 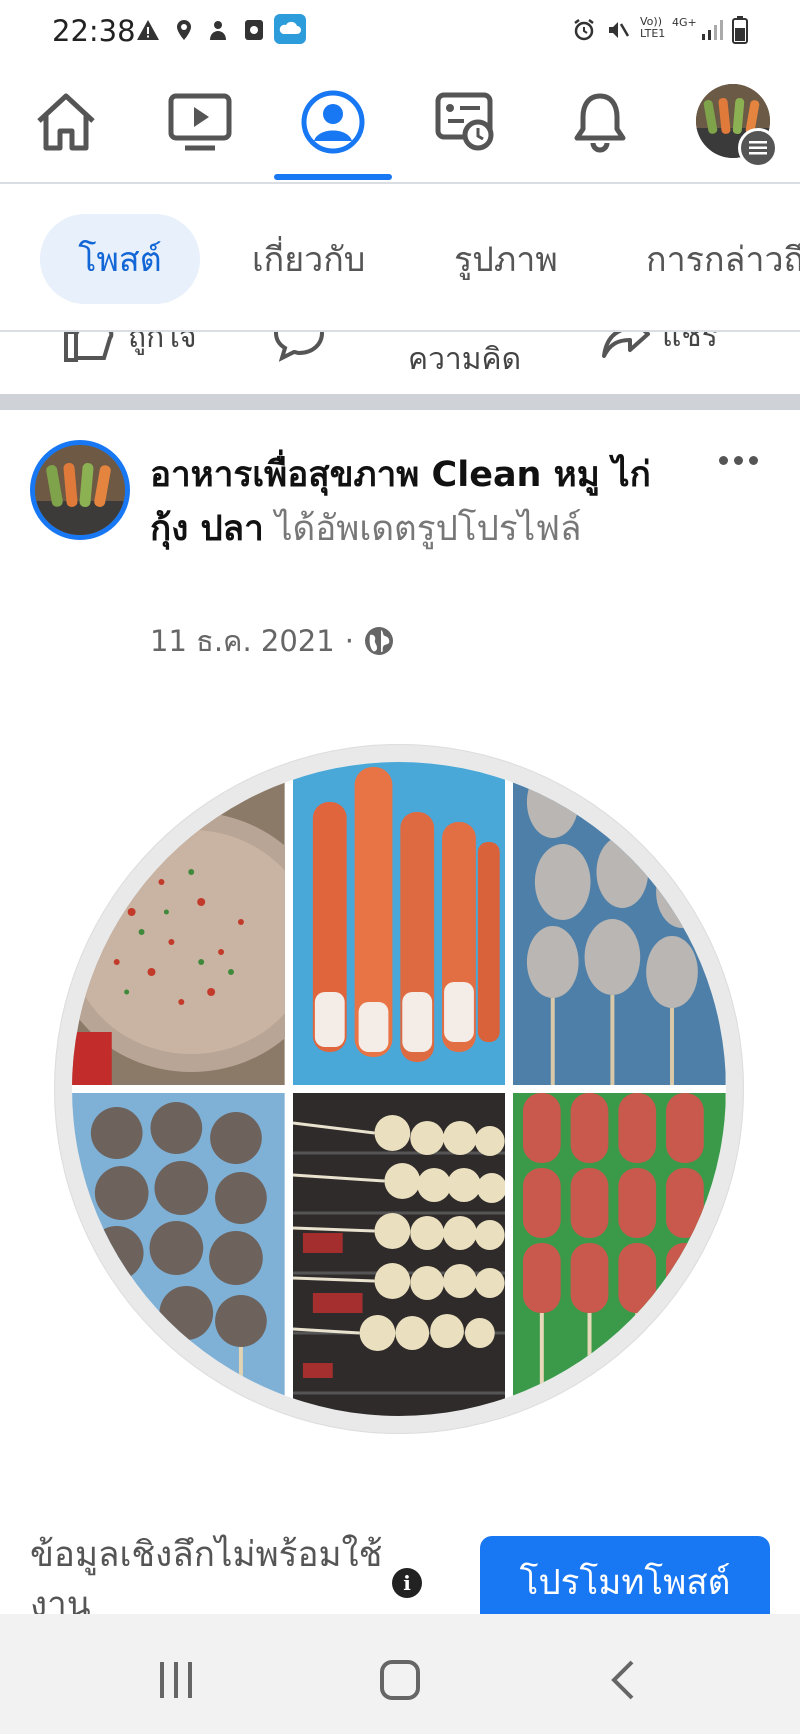 I want to click on location-pin-icon, so click(x=184, y=30).